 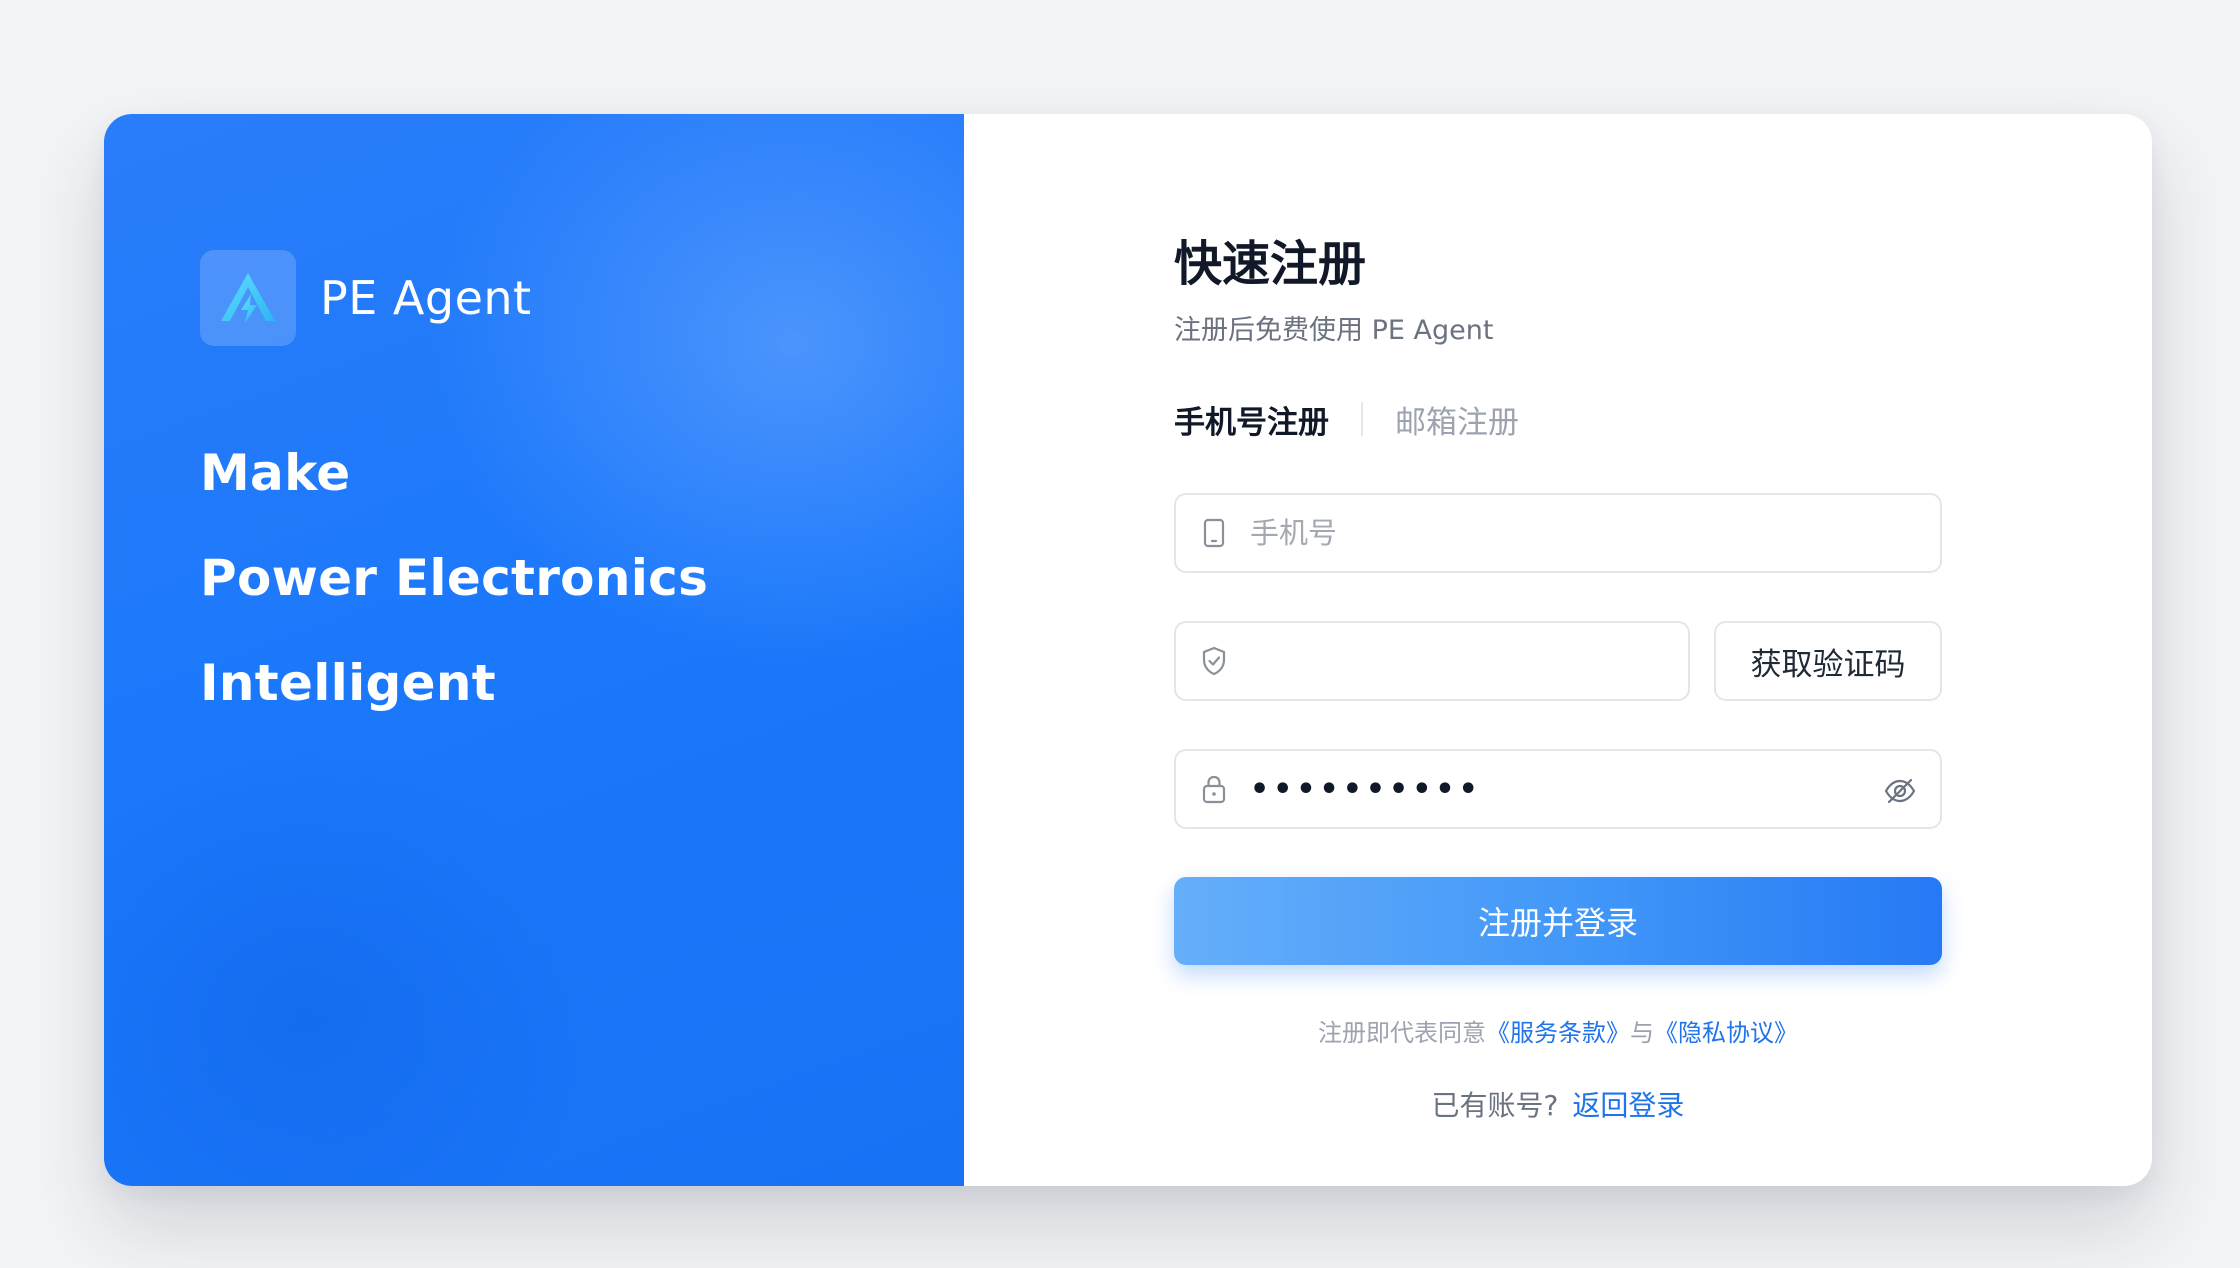 I want to click on page-title: 快速注册, so click(x=1270, y=264).